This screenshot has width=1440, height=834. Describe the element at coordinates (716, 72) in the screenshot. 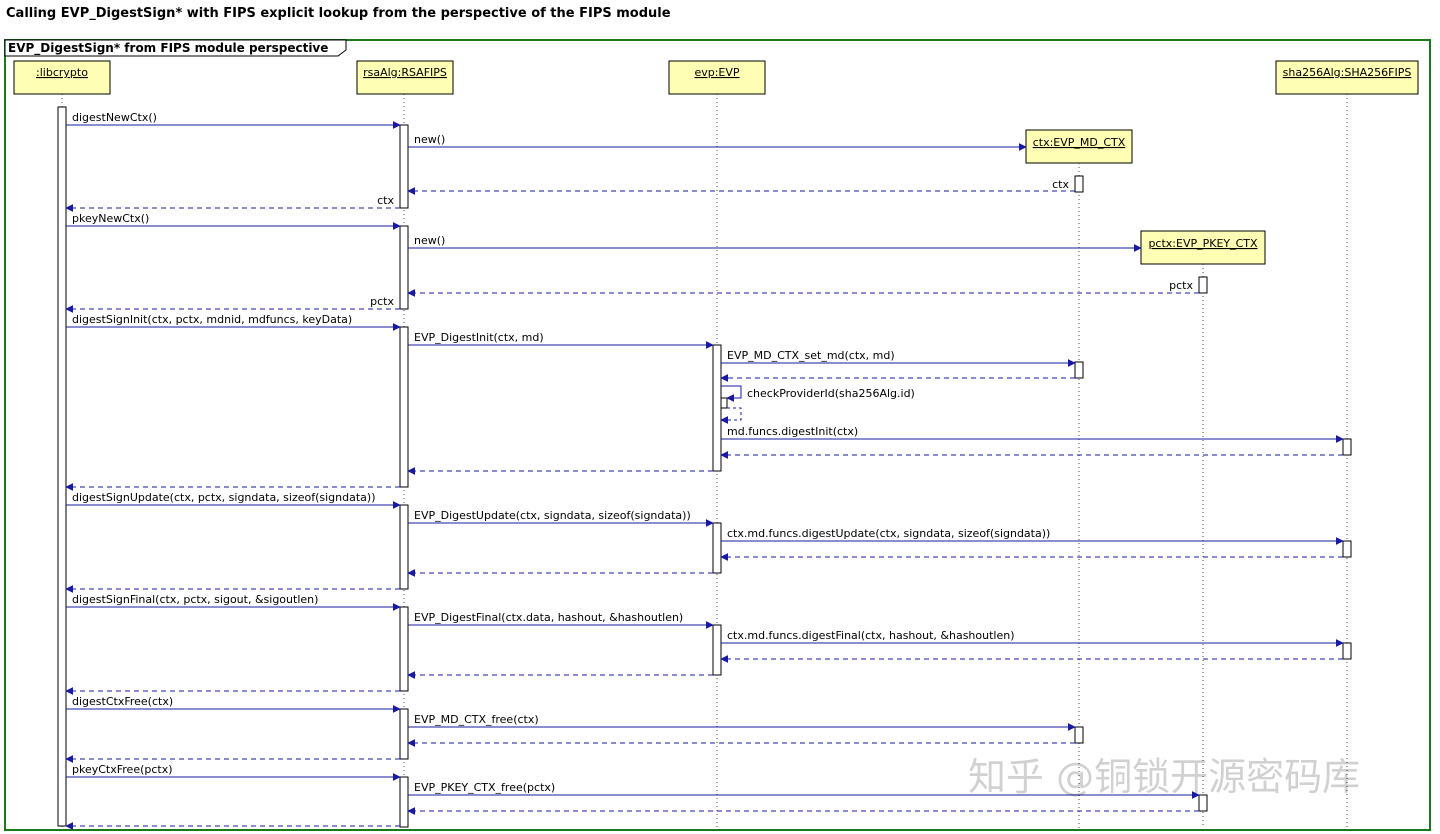

I see `participant-label: evp:EVP` at that location.